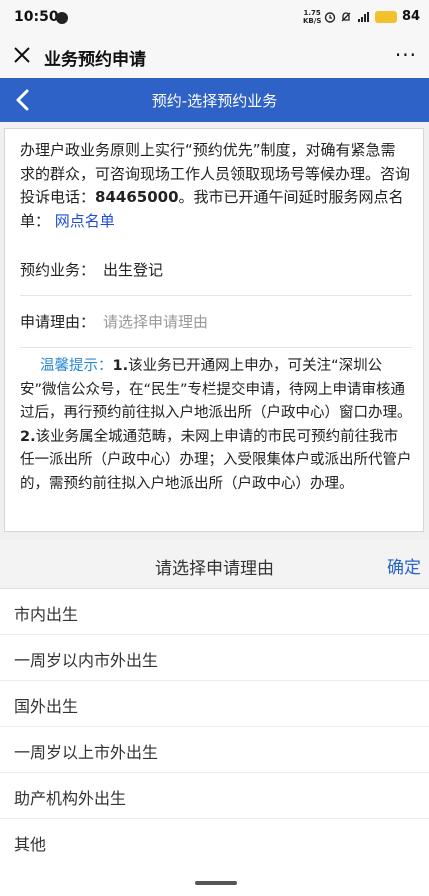  I want to click on reason-select: 请选择申请理由, so click(155, 322).